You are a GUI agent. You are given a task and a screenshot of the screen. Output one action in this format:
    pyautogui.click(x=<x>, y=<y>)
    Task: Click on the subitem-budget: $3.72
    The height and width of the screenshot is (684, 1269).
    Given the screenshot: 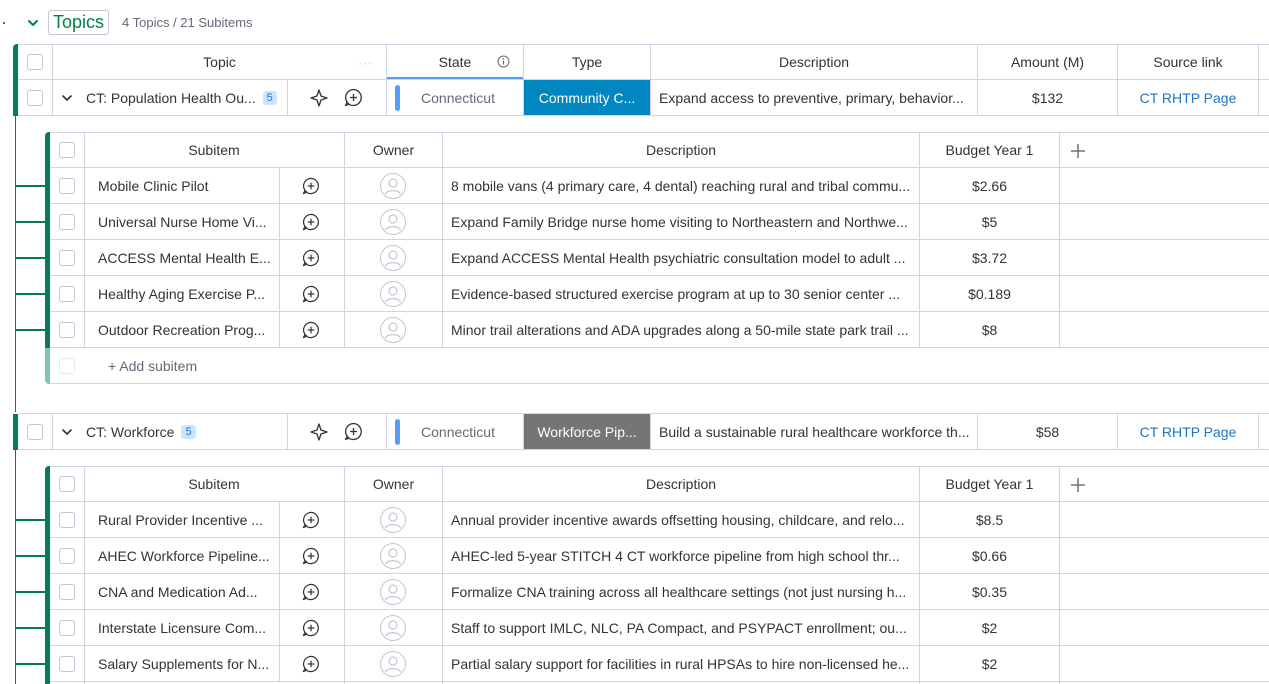 What is the action you would take?
    pyautogui.click(x=989, y=258)
    